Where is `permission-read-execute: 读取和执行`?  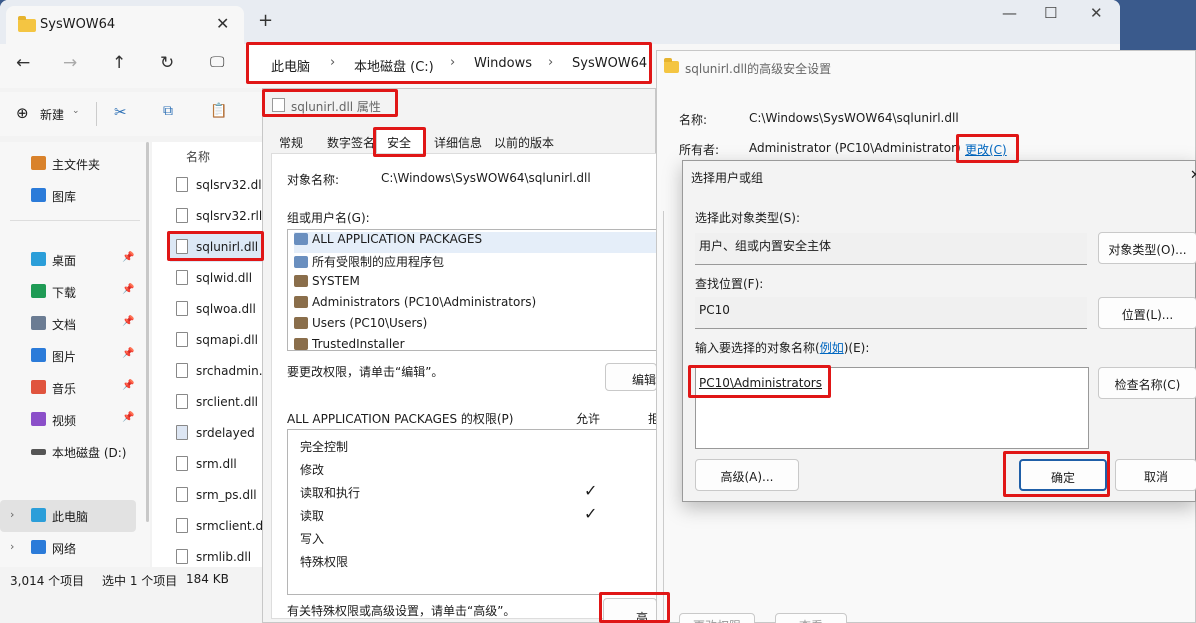
permission-read-execute: 读取和执行 is located at coordinates (330, 493).